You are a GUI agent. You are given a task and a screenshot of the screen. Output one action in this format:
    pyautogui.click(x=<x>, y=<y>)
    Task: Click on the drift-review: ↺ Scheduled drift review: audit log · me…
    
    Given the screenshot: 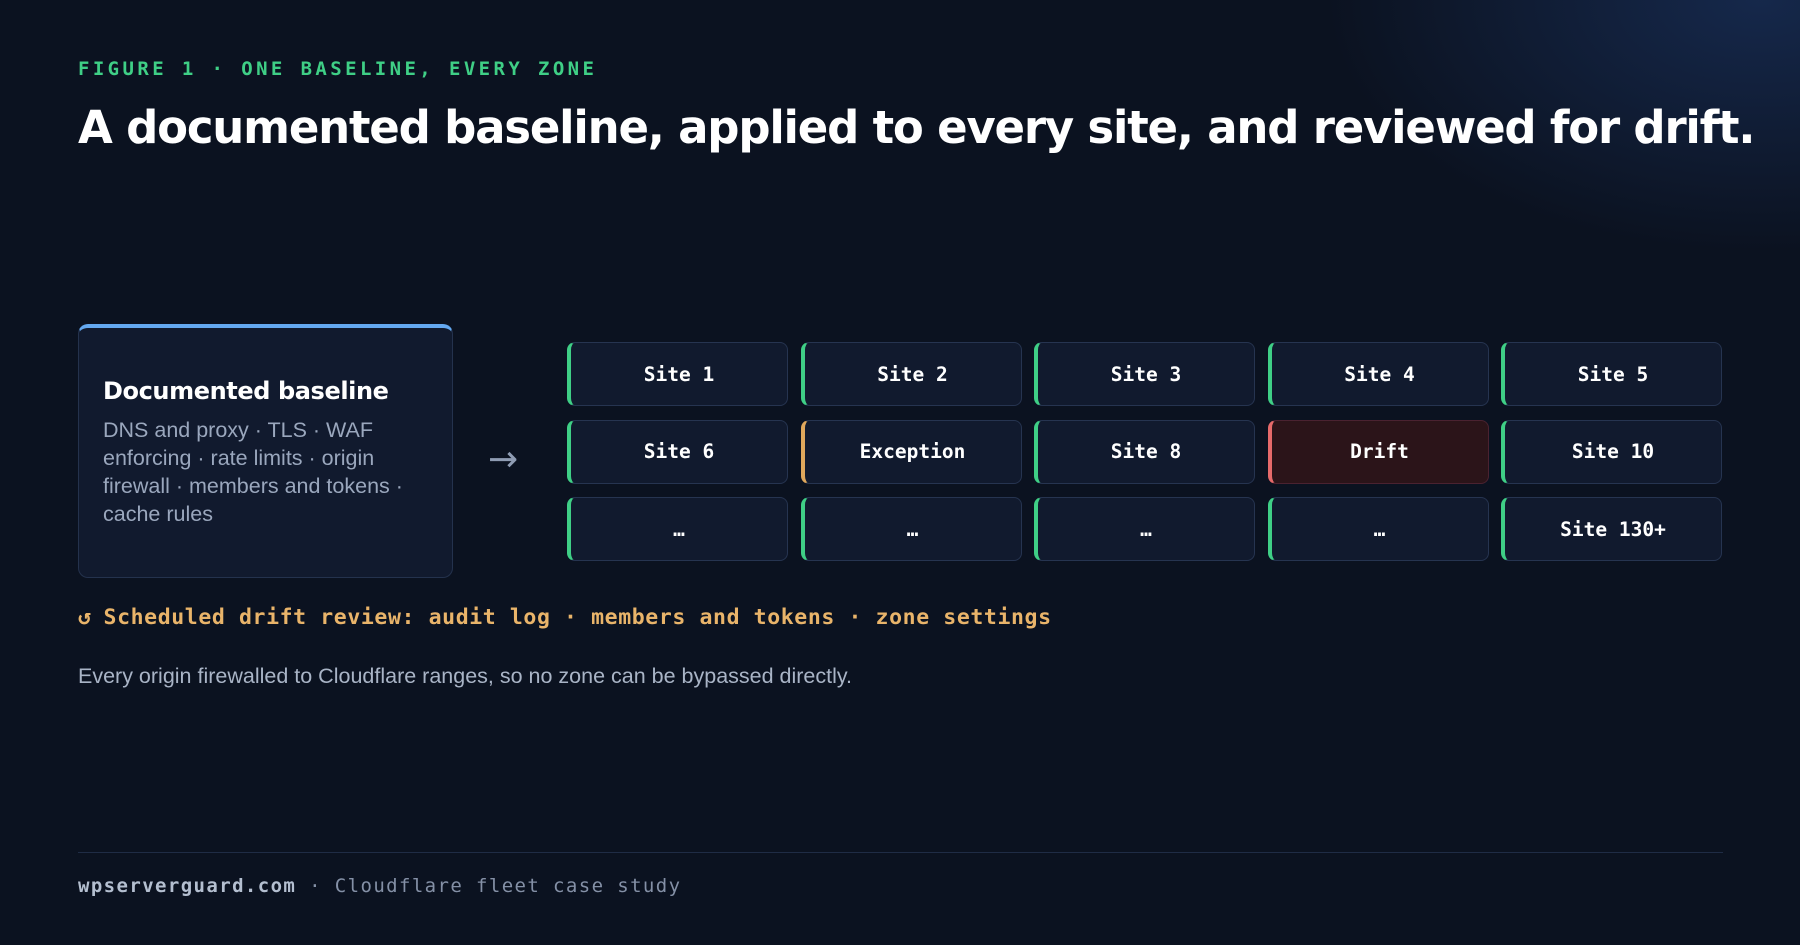 What is the action you would take?
    pyautogui.click(x=565, y=617)
    